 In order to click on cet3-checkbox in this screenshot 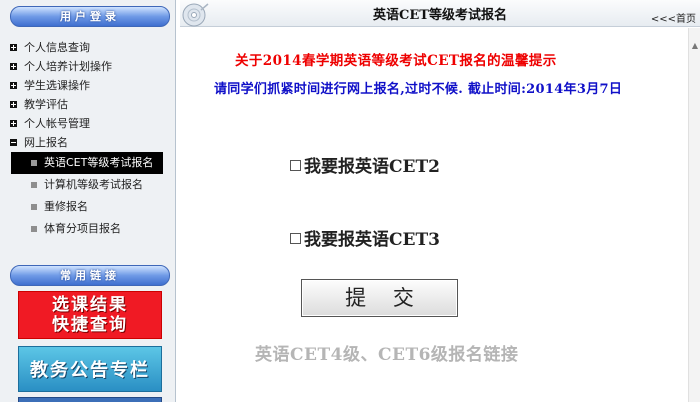, I will do `click(295, 238)`.